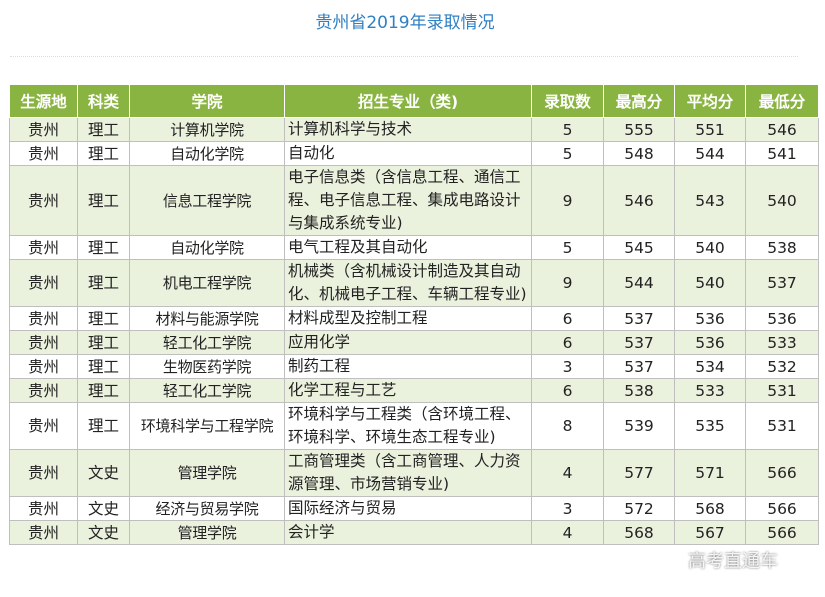 The width and height of the screenshot is (825, 597). What do you see at coordinates (103, 101) in the screenshot?
I see `header-category: 科类` at bounding box center [103, 101].